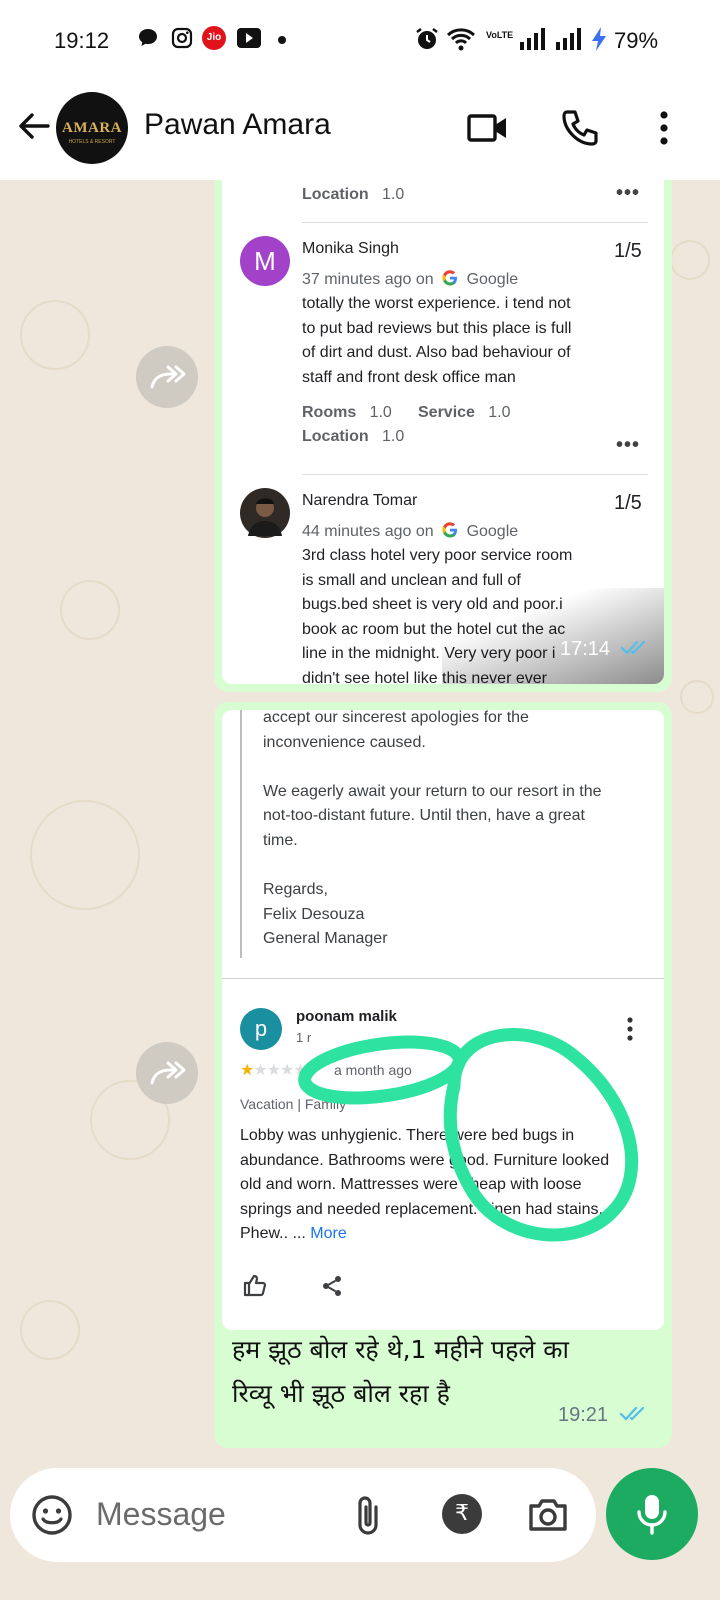 The height and width of the screenshot is (1600, 720). I want to click on chat-bubble-icon, so click(148, 37).